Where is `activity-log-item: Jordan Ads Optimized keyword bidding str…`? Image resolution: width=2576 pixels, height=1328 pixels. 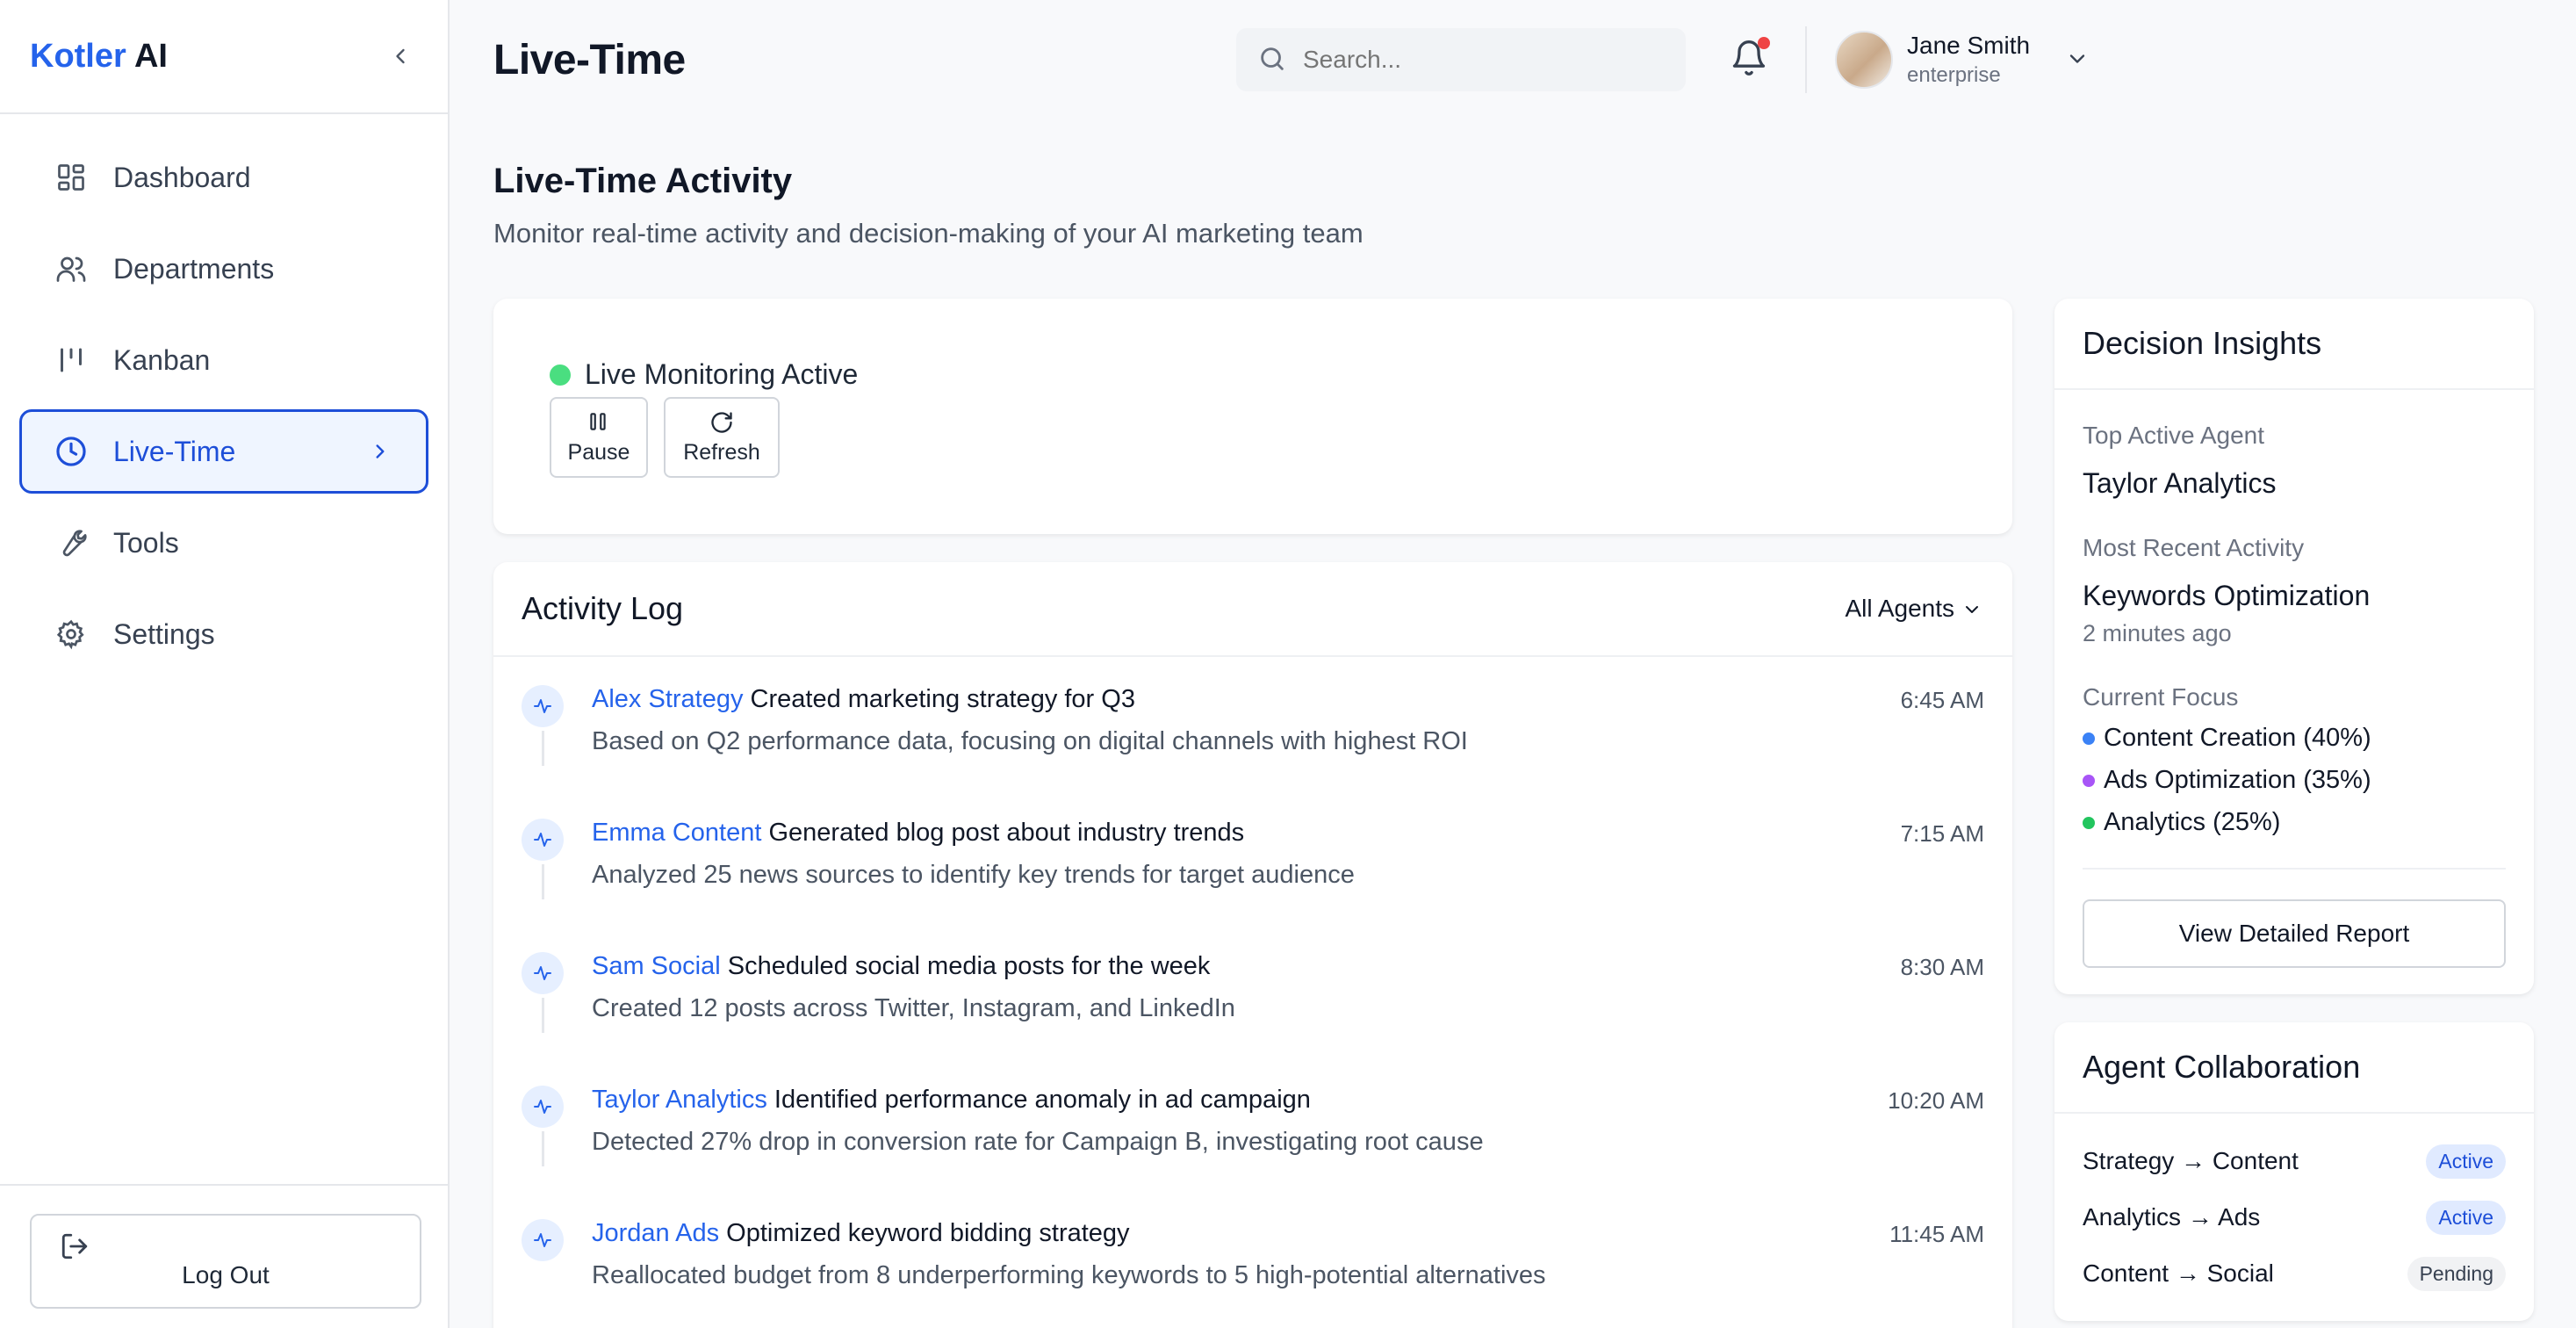 activity-log-item: Jordan Ads Optimized keyword bidding str… is located at coordinates (1253, 1273).